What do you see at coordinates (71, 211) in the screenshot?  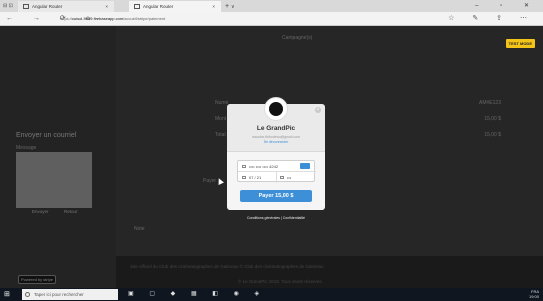 I see `back-button: Retour` at bounding box center [71, 211].